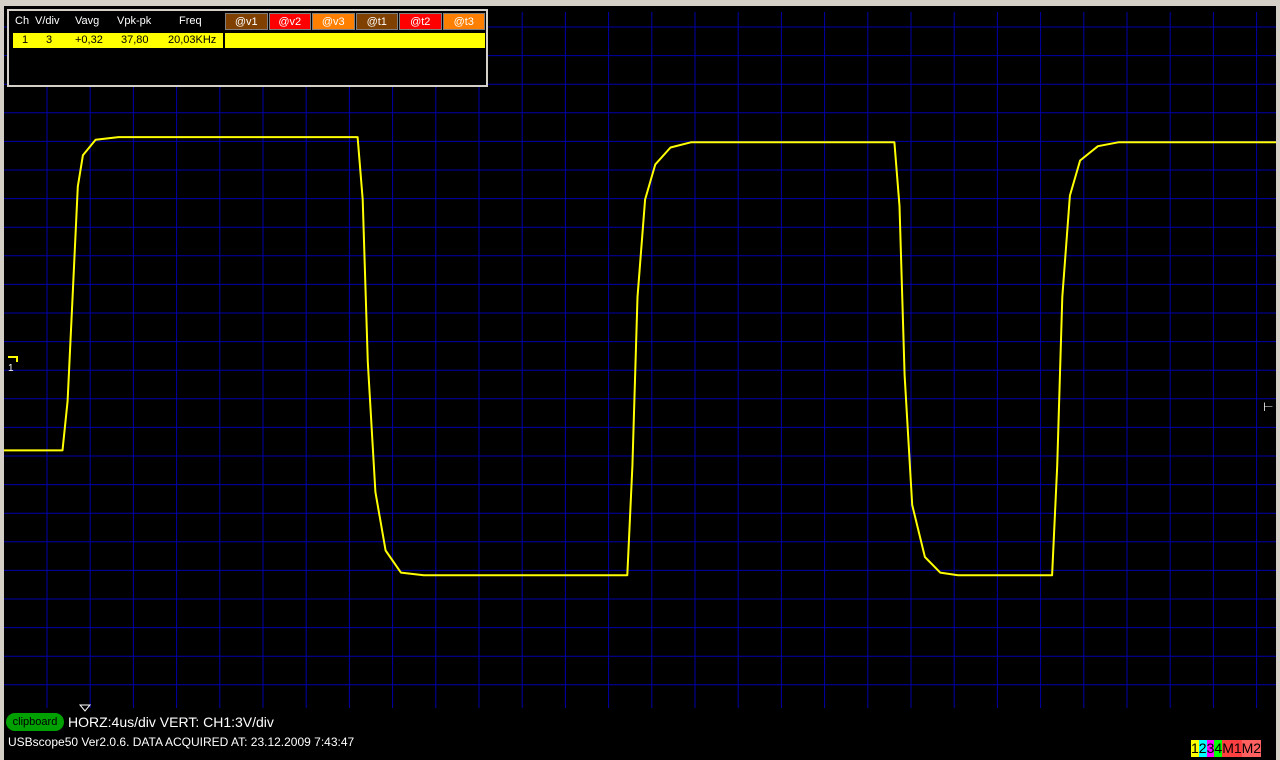 This screenshot has width=1280, height=760. What do you see at coordinates (135, 40) in the screenshot?
I see `value-vpkpk: 37,80` at bounding box center [135, 40].